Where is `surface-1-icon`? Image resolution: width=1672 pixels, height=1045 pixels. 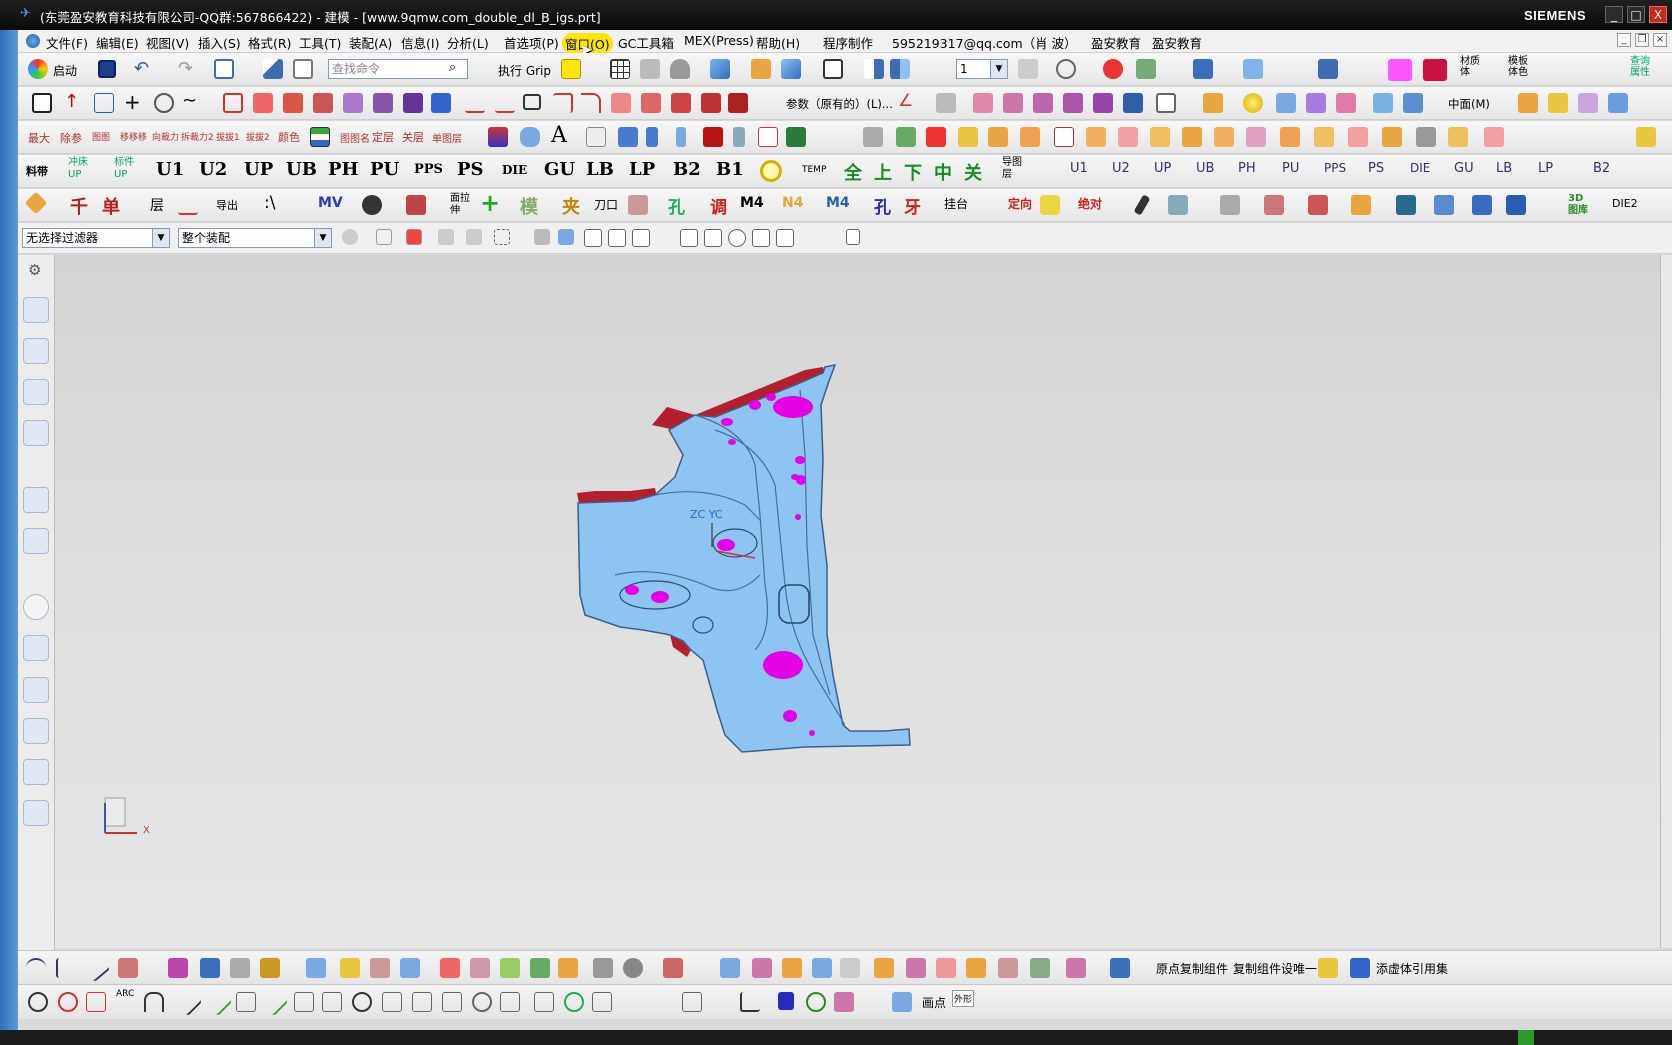
surface-1-icon is located at coordinates (983, 103).